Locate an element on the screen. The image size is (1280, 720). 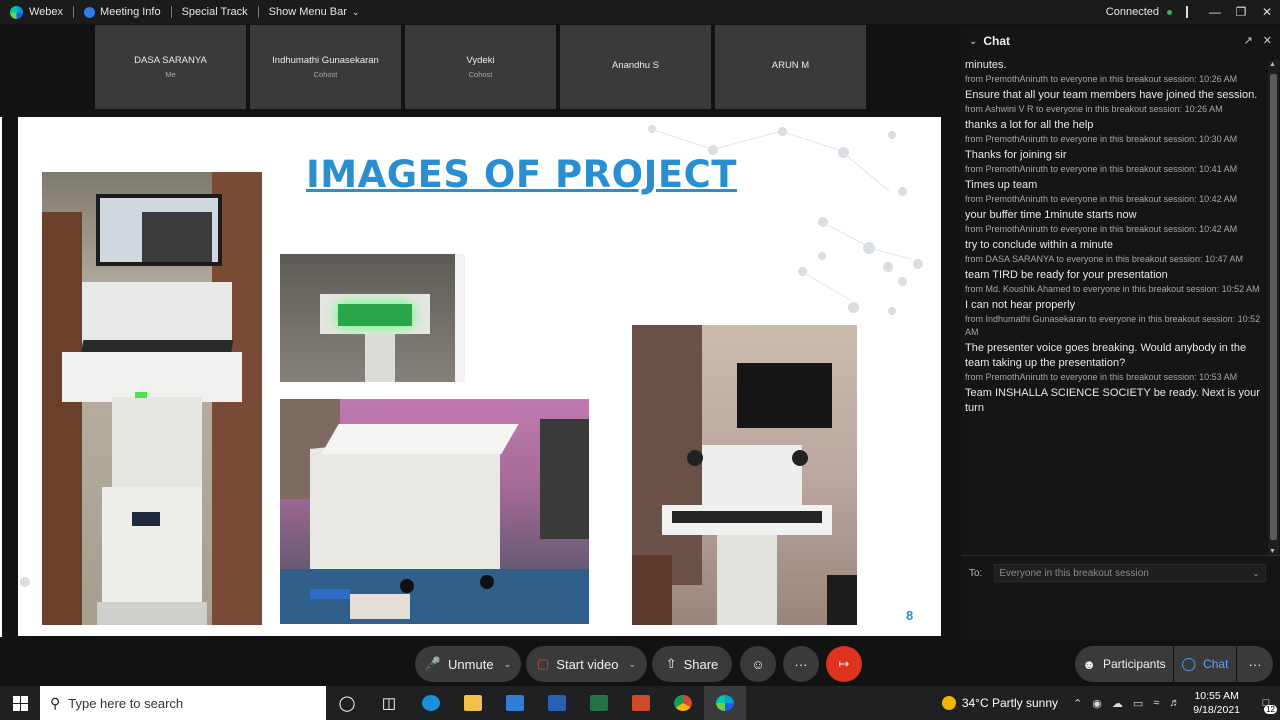
title-bar-right: Connected — ❐ ✕ is located at coordinates (1193, 12).